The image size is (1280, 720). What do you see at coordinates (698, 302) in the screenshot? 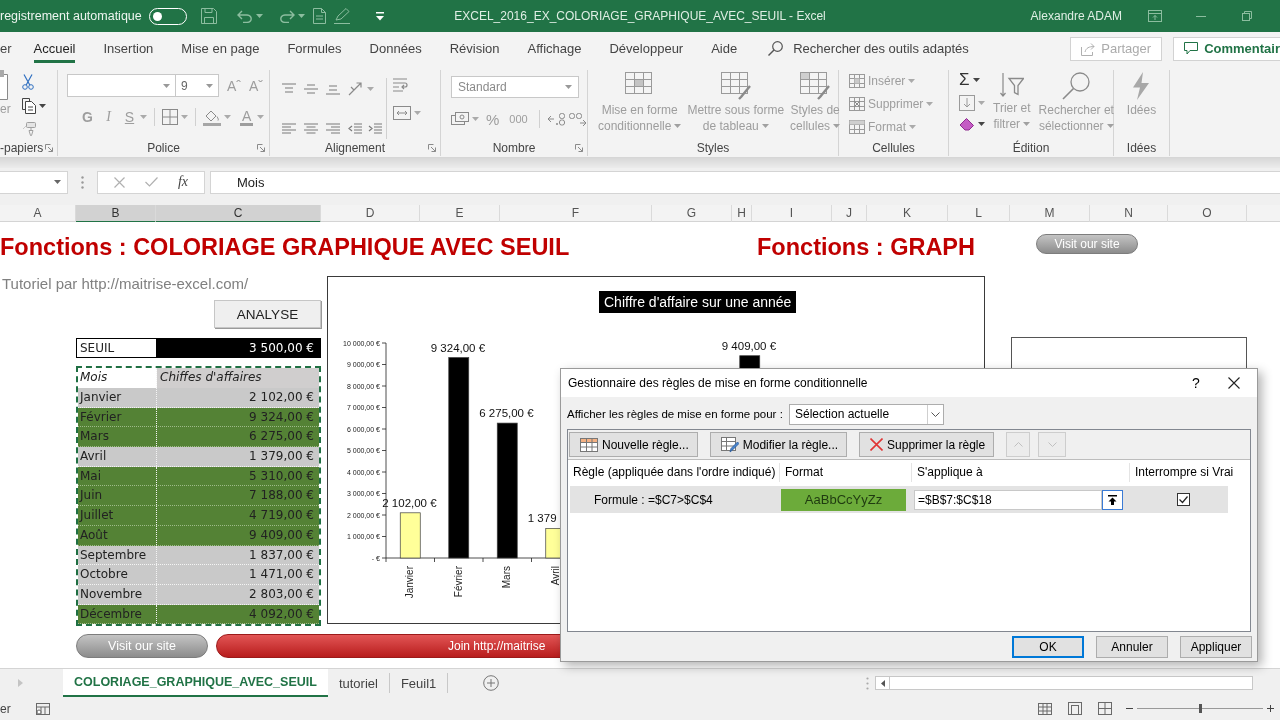
I see `chart-title: Chiffre d'affaire sur une année` at bounding box center [698, 302].